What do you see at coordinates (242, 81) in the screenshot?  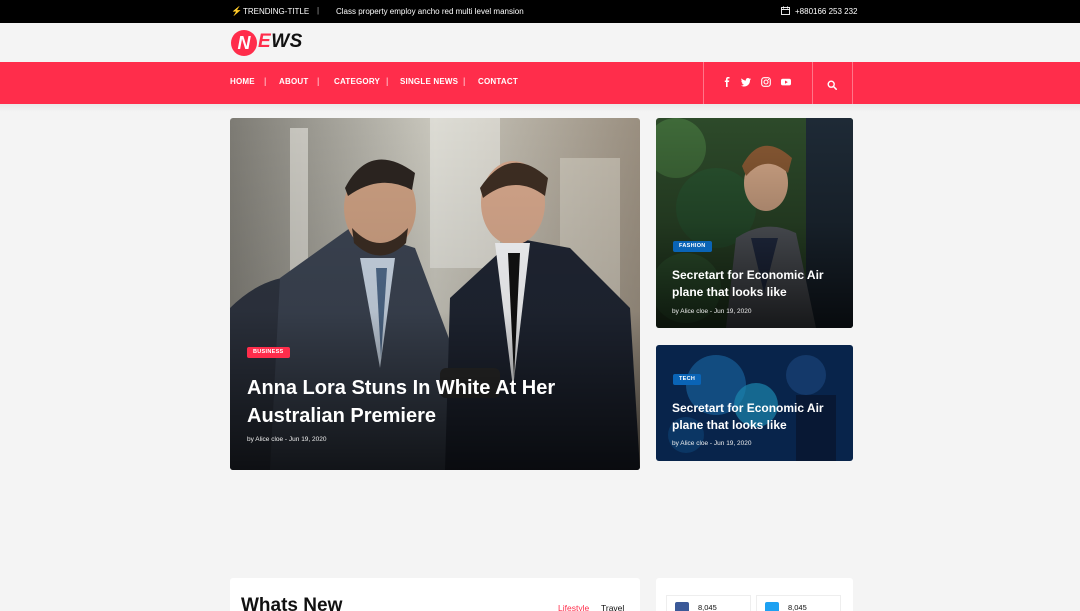 I see `nav-home: HOME` at bounding box center [242, 81].